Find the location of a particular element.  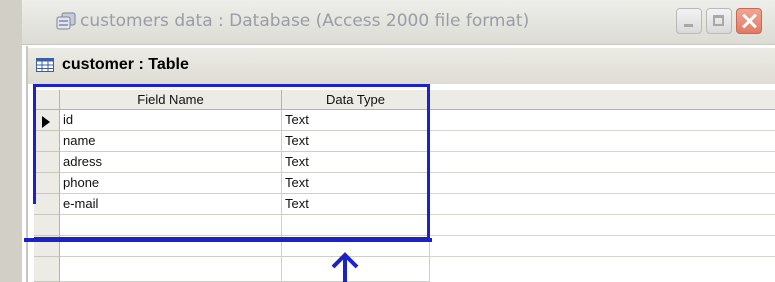

table-icon is located at coordinates (45, 65).